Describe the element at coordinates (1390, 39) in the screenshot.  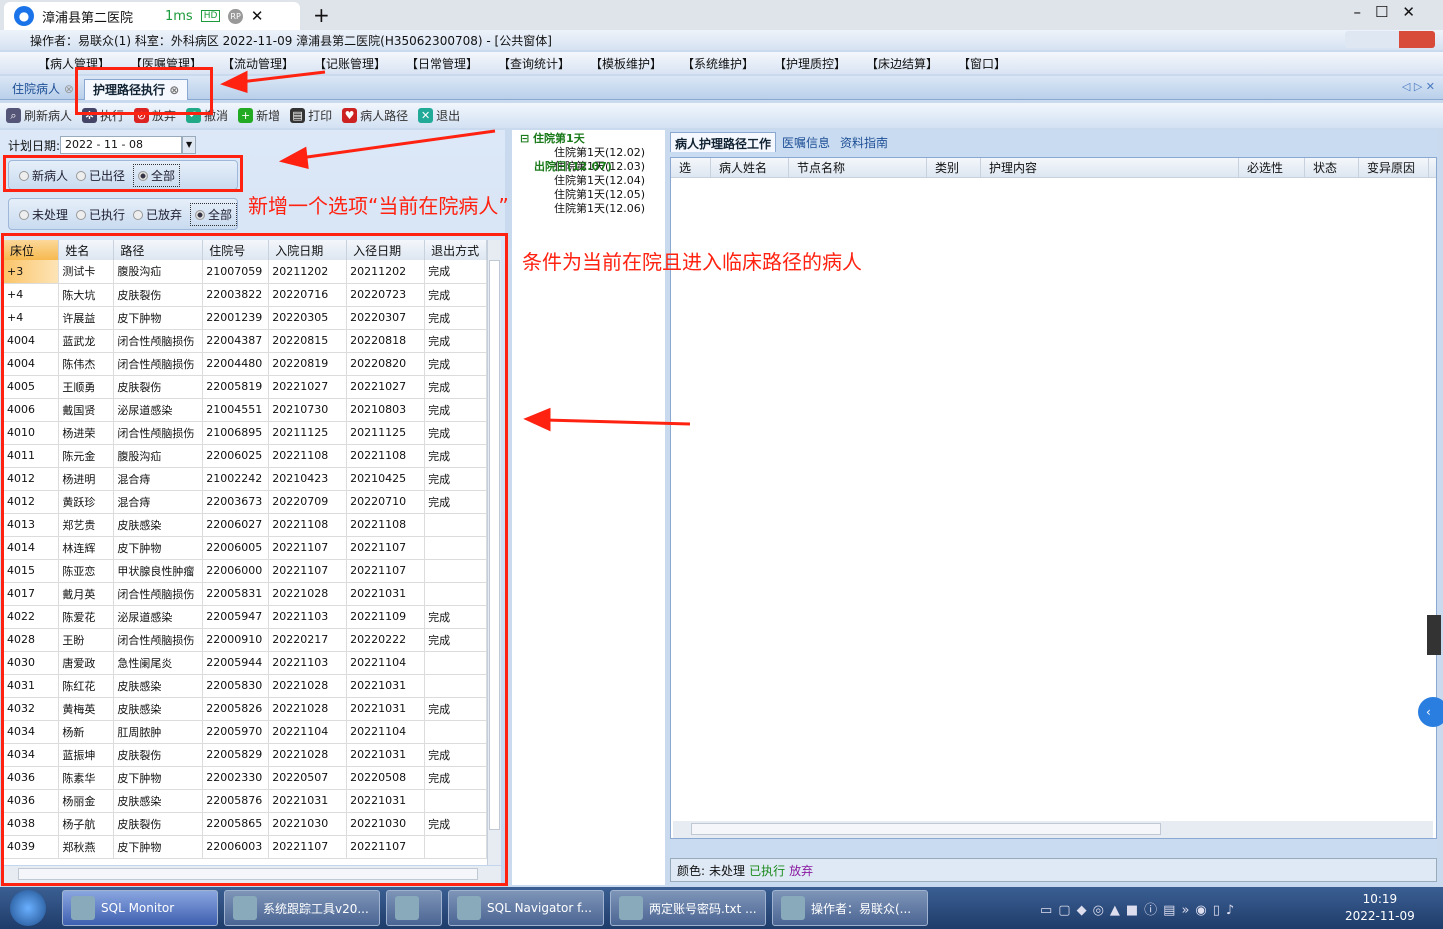
I see `window-buttons` at that location.